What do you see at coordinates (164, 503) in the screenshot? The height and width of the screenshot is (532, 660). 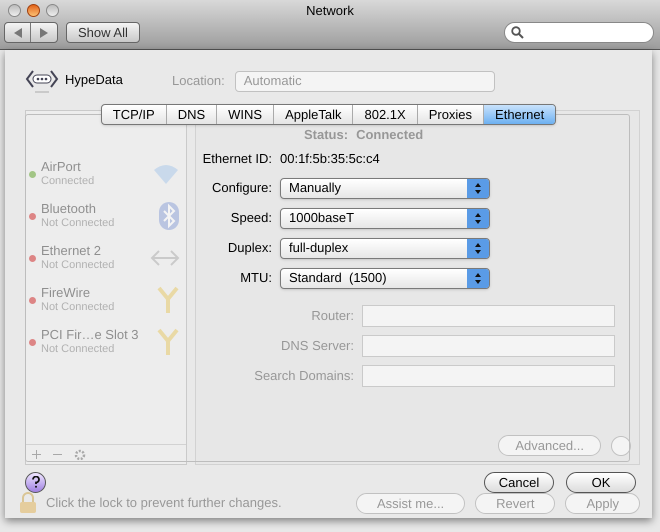 I see `lock-message: Click the lock to prevent further changes.` at bounding box center [164, 503].